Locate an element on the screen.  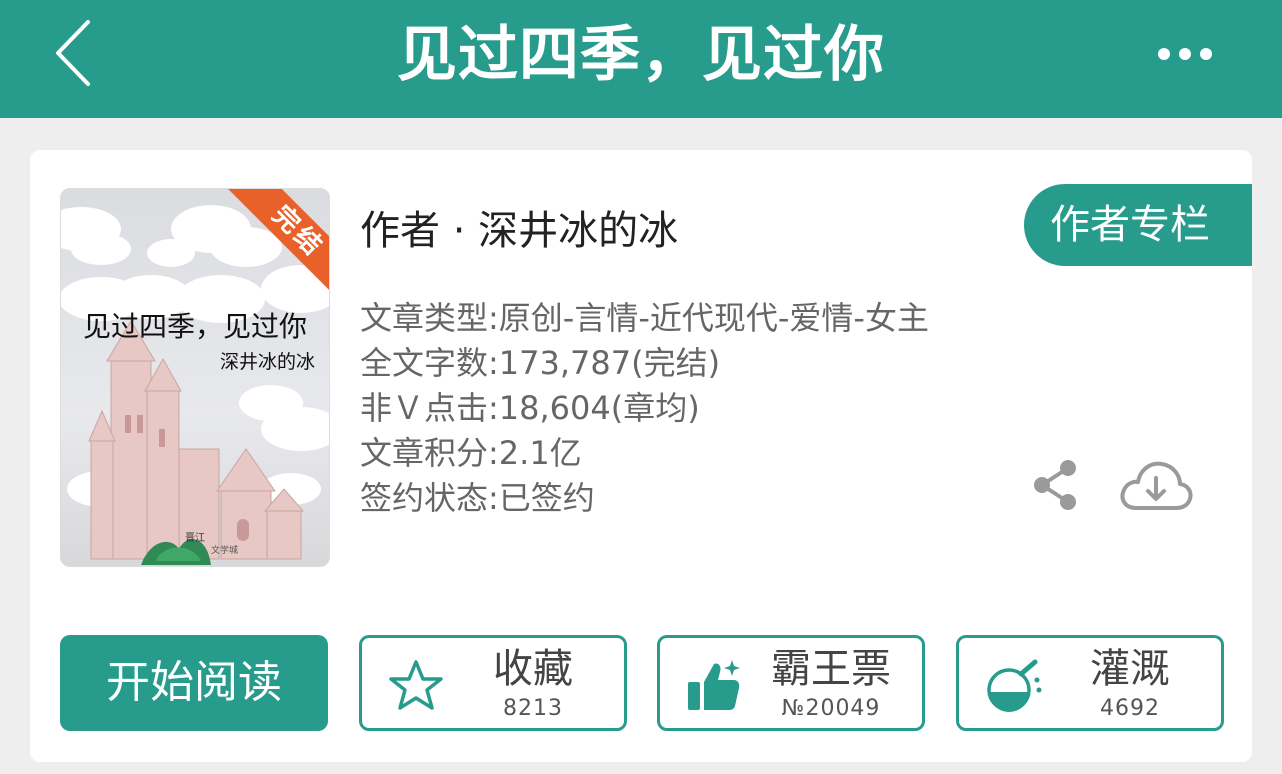
more-button is located at coordinates (1185, 54).